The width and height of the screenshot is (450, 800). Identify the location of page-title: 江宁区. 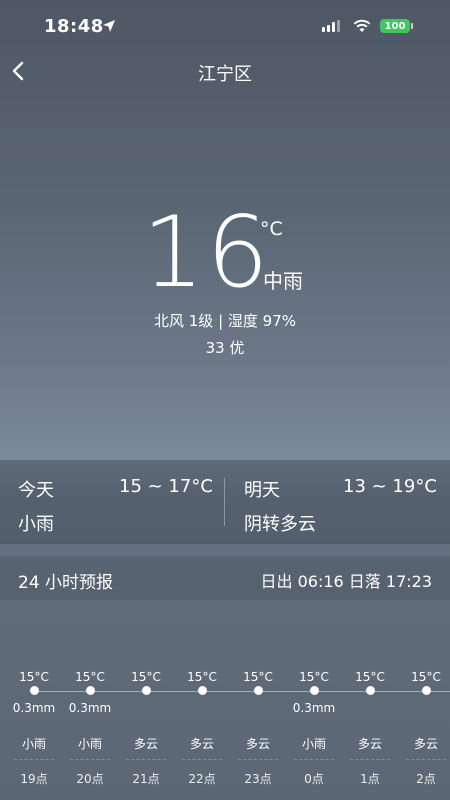
(225, 74).